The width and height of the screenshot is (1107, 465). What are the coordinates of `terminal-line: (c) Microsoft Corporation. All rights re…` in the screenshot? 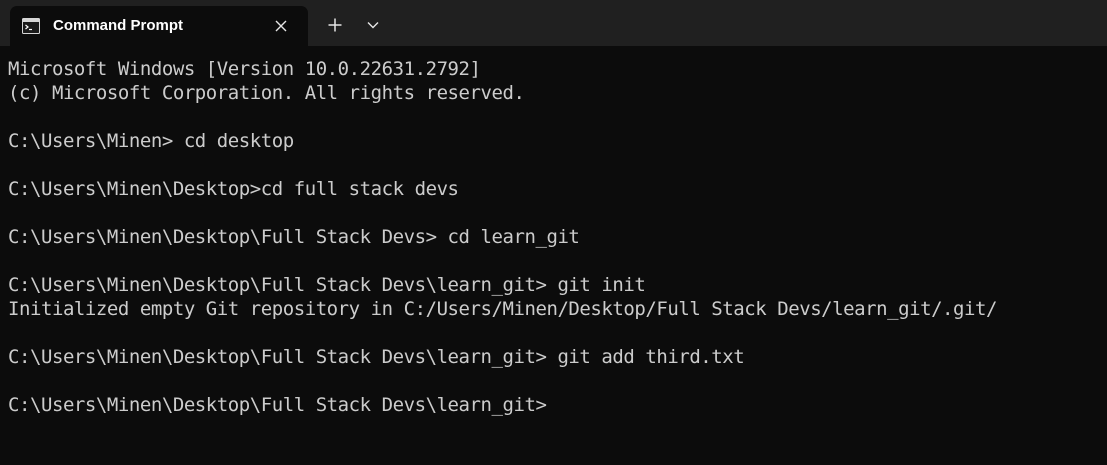 It's located at (266, 93).